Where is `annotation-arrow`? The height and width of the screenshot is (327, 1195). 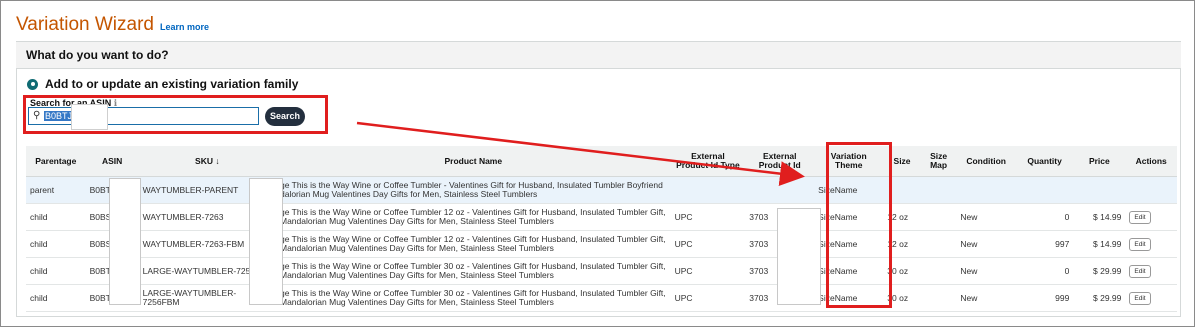
annotation-arrow is located at coordinates (580, 154).